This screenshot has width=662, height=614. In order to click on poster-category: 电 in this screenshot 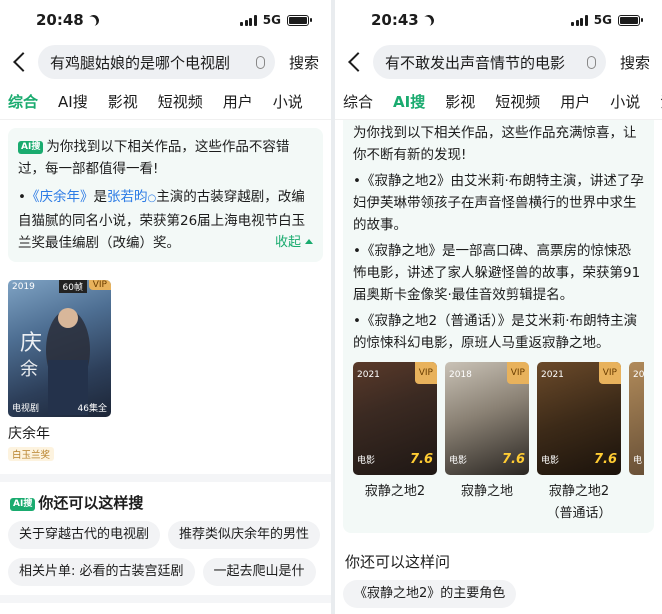, I will do `click(638, 461)`.